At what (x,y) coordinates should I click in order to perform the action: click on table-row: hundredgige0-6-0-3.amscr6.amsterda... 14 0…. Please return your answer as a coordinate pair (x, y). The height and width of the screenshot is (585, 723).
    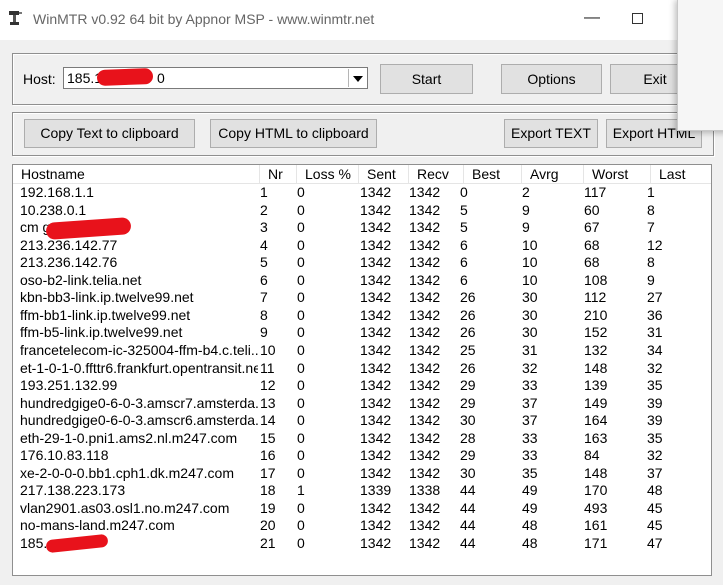
    Looking at the image, I should click on (362, 421).